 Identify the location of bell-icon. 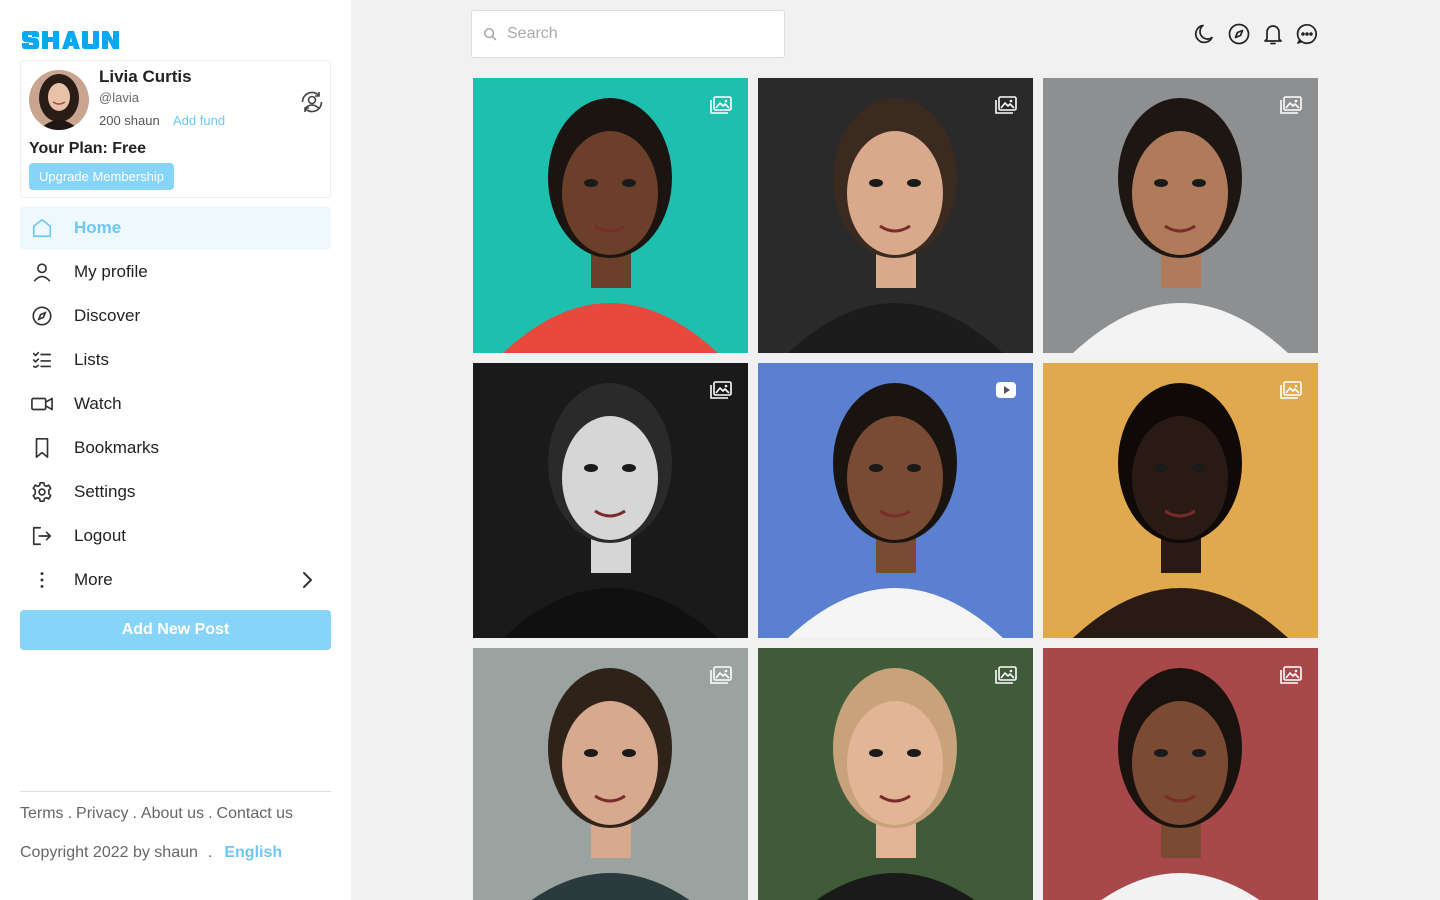
(1273, 34).